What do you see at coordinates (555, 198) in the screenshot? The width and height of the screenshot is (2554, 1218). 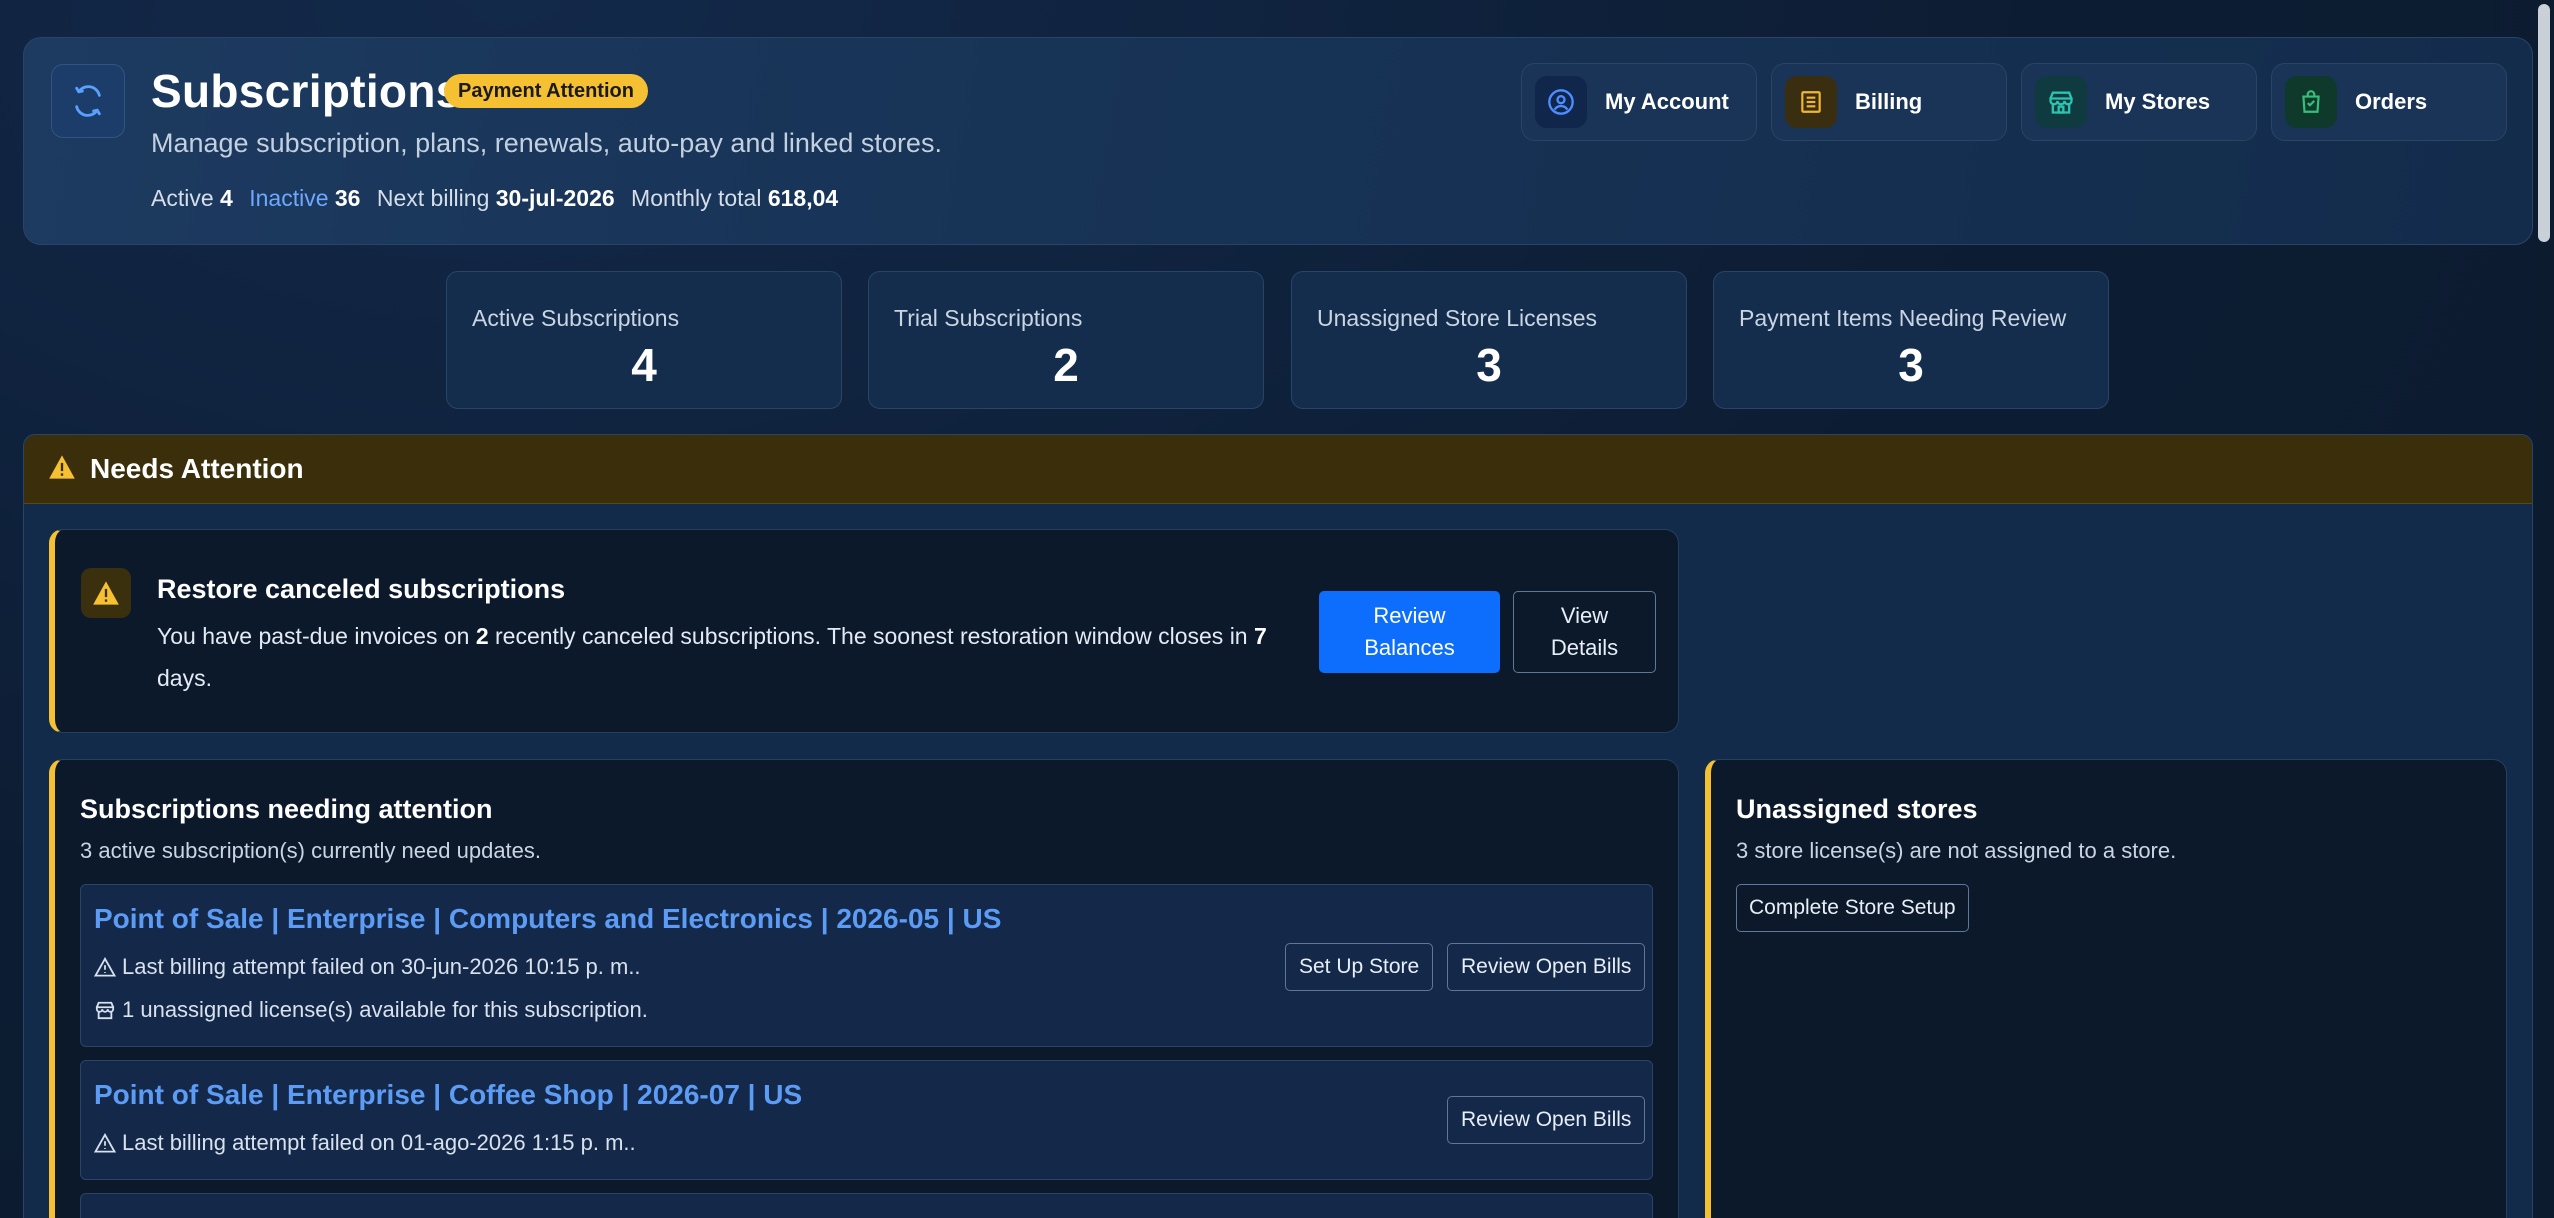 I see `next-billing-date: 30-jul-2026` at bounding box center [555, 198].